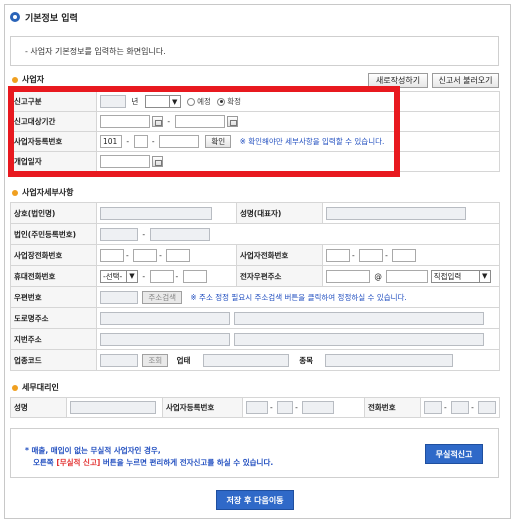 Image resolution: width=515 pixels, height=523 pixels. What do you see at coordinates (165, 318) in the screenshot?
I see `road-address-1-input` at bounding box center [165, 318].